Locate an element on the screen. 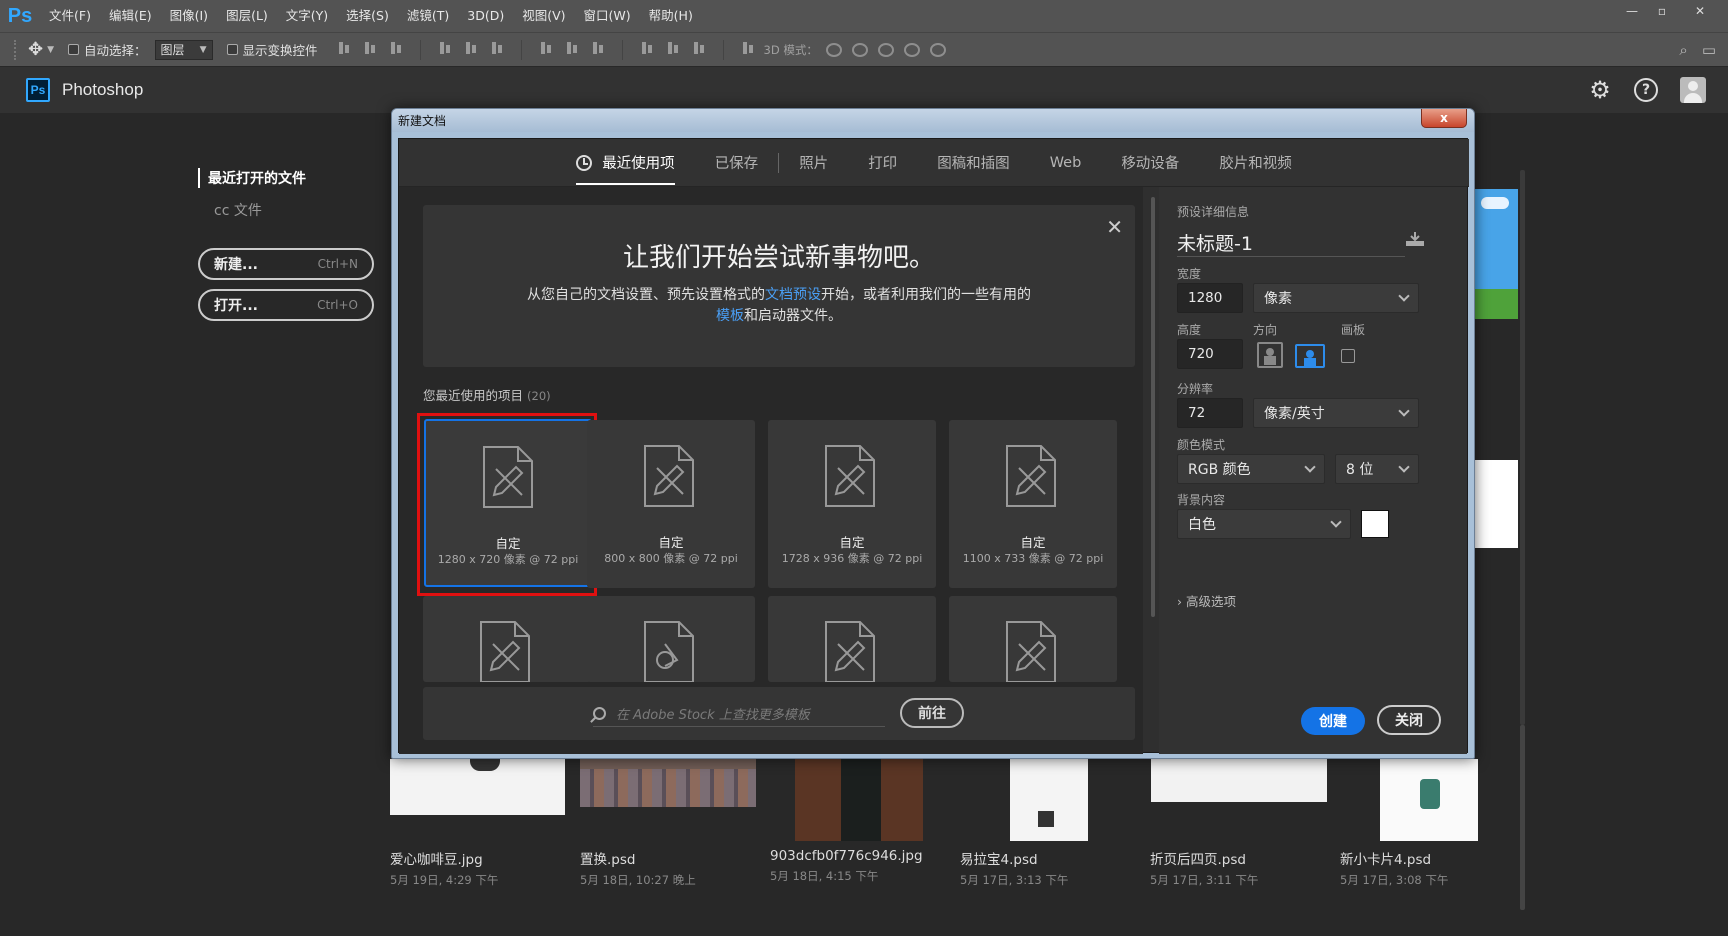  help-icon: ? is located at coordinates (1646, 90).